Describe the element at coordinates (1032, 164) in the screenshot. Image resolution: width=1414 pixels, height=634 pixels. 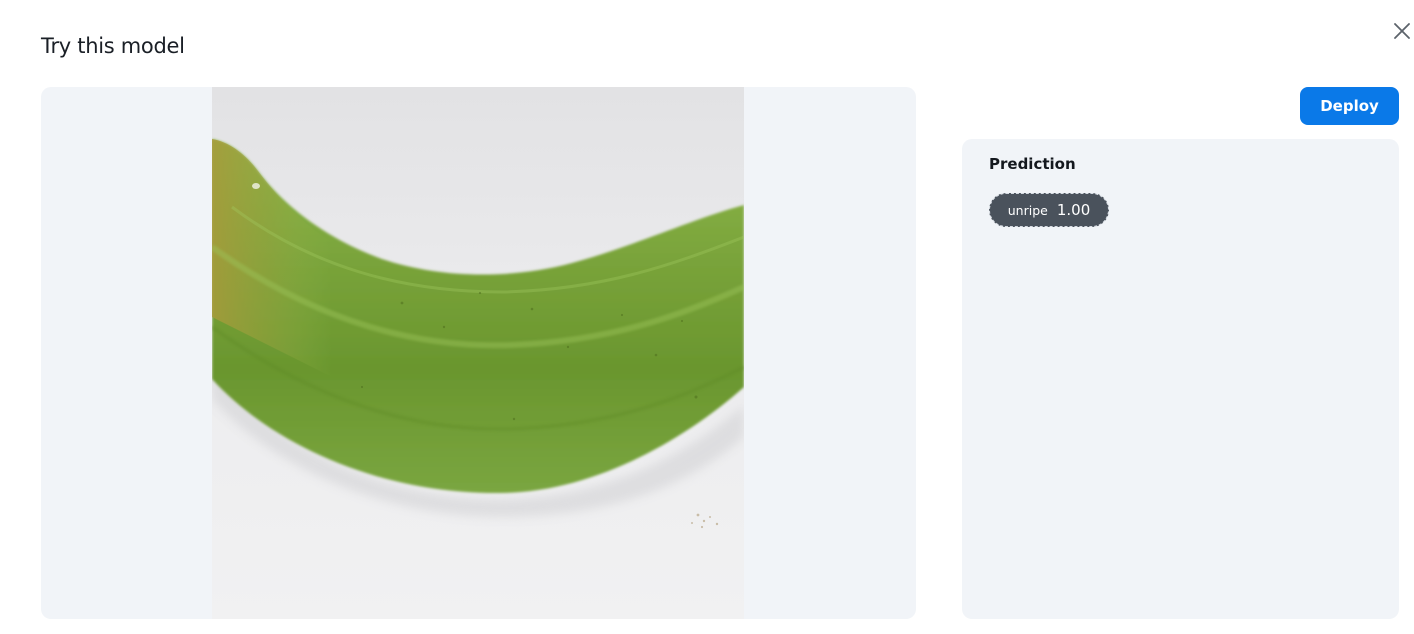
I see `prediction-title: Prediction` at that location.